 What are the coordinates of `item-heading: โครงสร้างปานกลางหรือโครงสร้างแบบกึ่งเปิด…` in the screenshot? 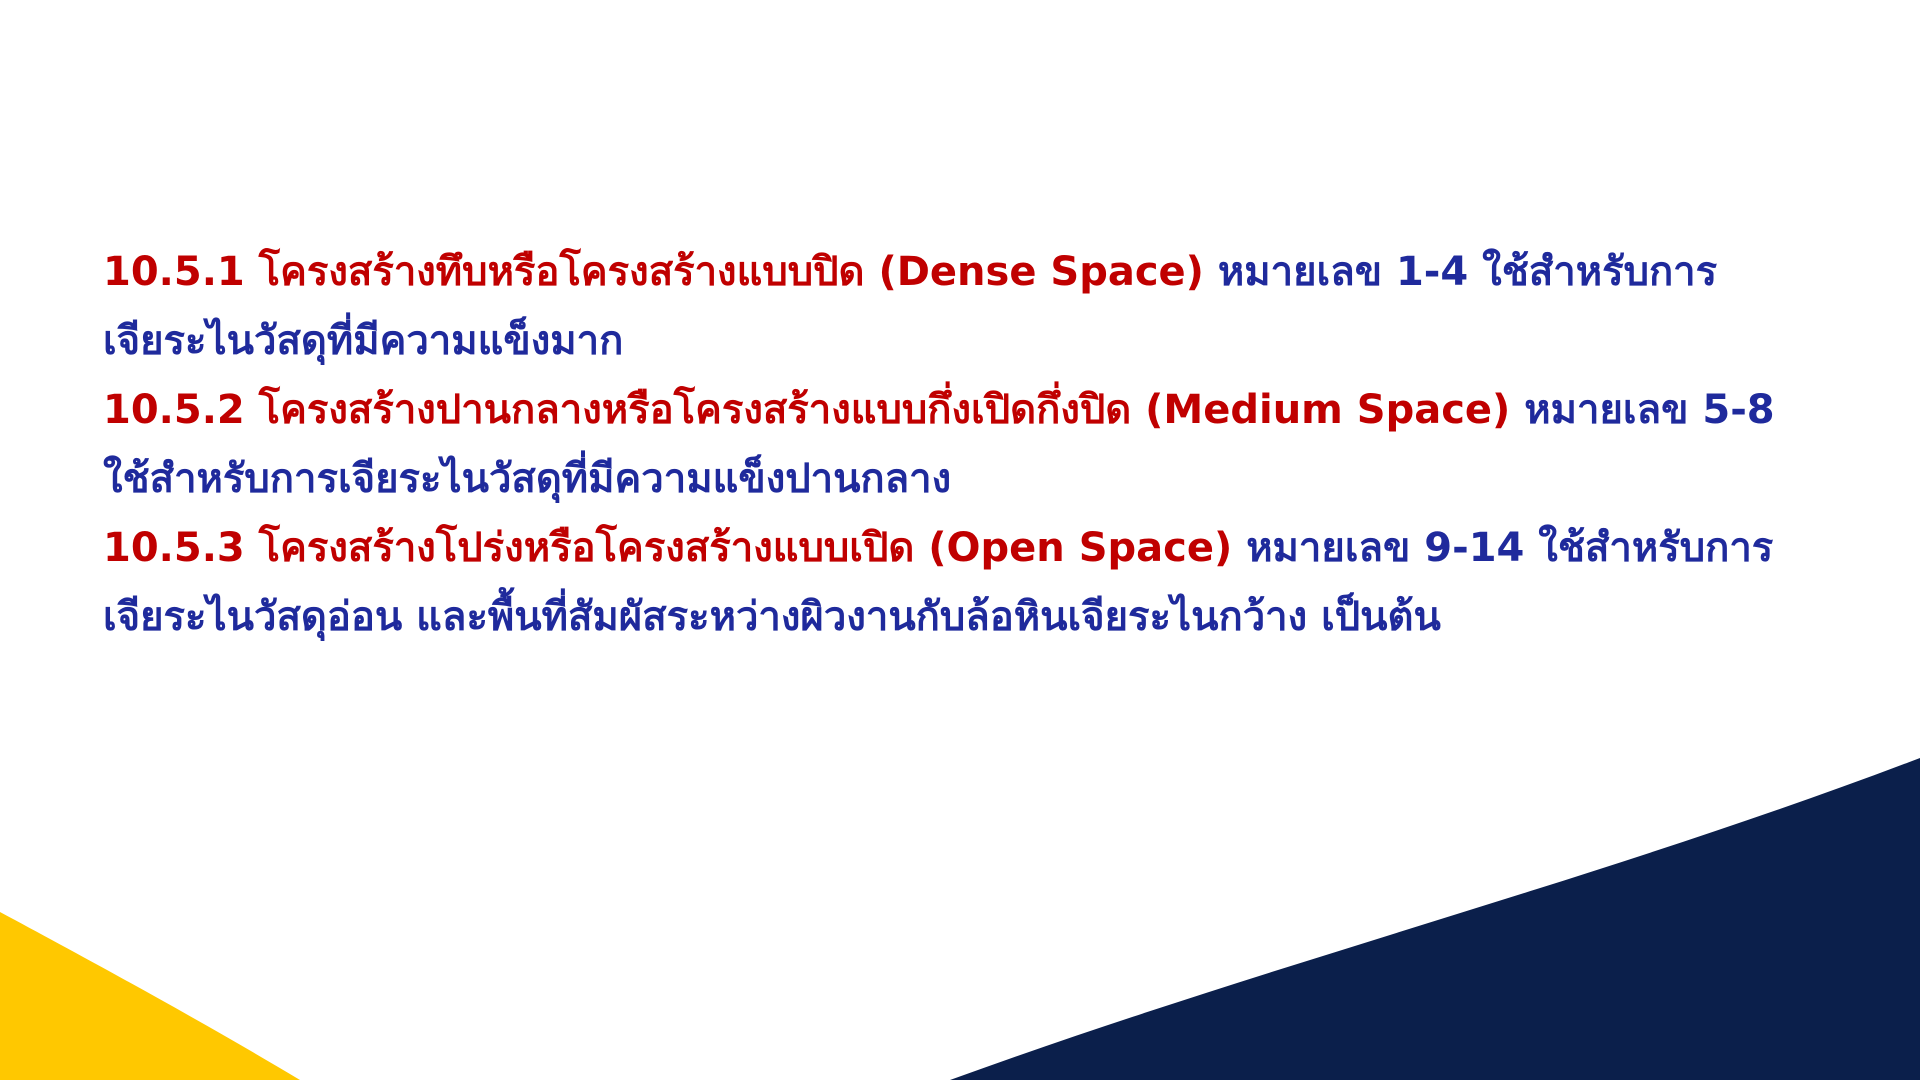 It's located at (884, 410).